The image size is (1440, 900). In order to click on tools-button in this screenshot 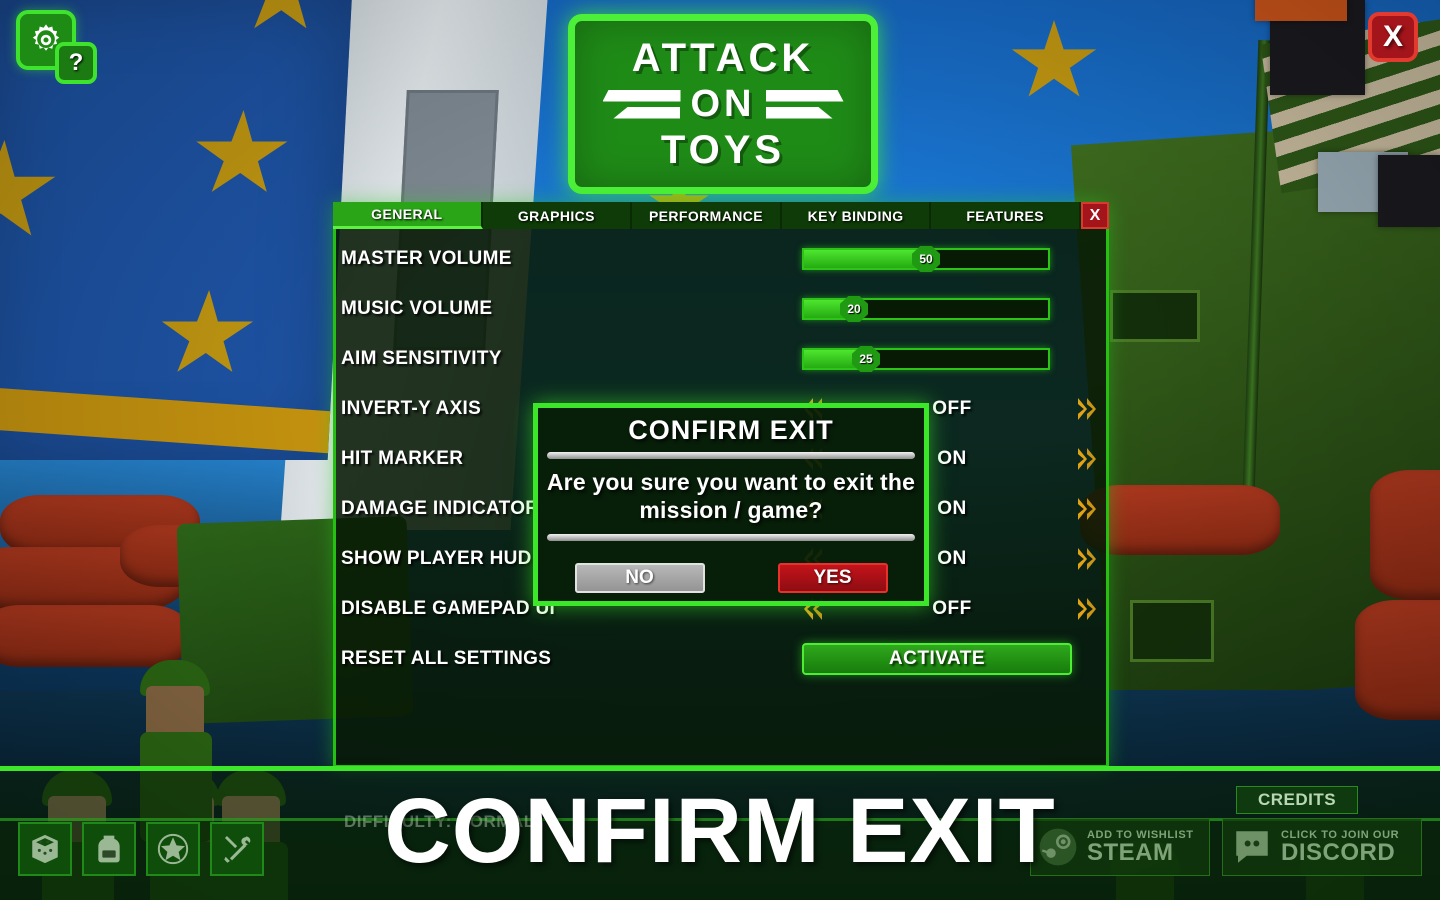, I will do `click(237, 849)`.